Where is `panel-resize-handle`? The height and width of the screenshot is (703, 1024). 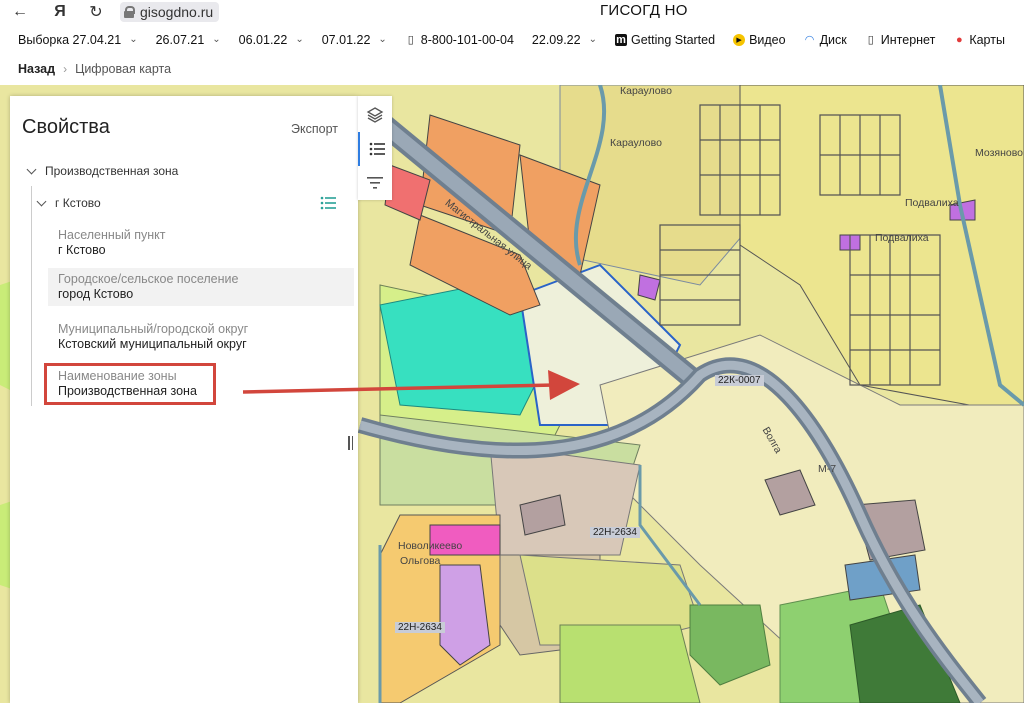 panel-resize-handle is located at coordinates (351, 443).